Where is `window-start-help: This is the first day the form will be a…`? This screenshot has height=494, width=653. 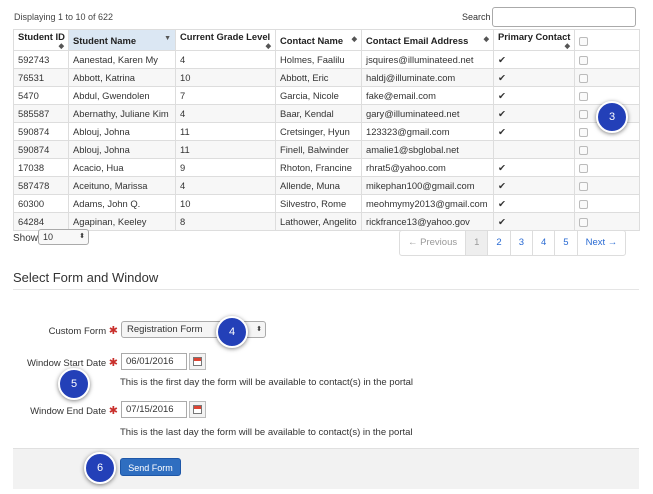
window-start-help: This is the first day the form will be a… is located at coordinates (267, 382).